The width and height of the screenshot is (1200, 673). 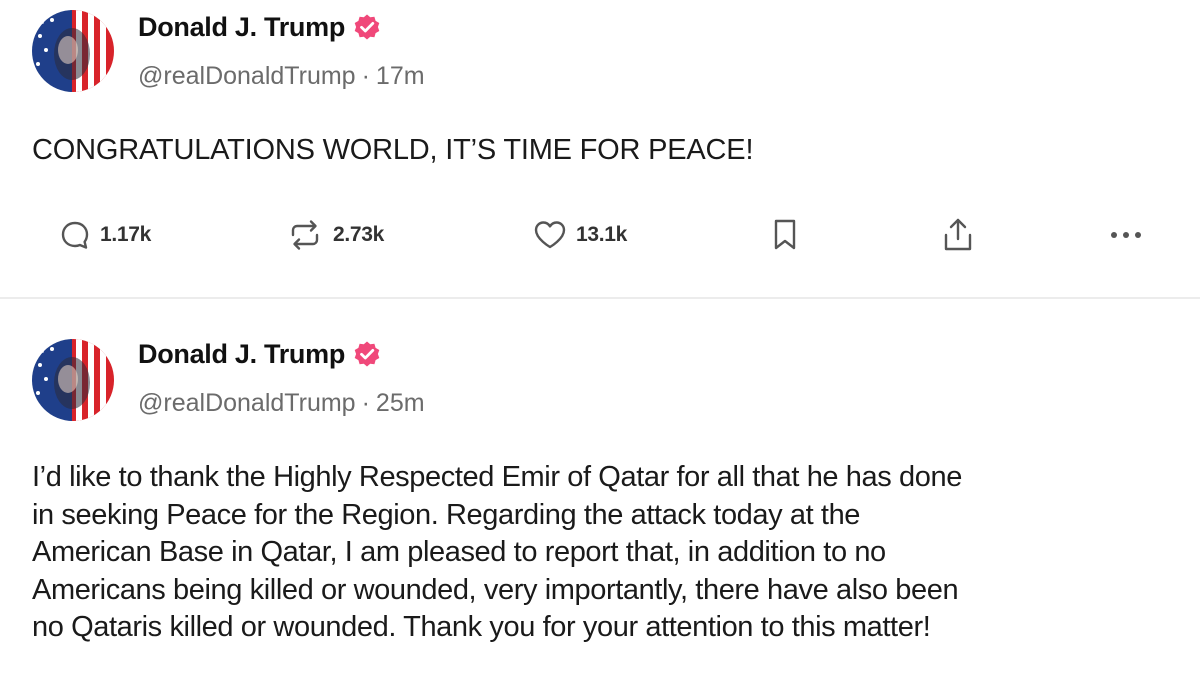 I want to click on heart-icon, so click(x=550, y=235).